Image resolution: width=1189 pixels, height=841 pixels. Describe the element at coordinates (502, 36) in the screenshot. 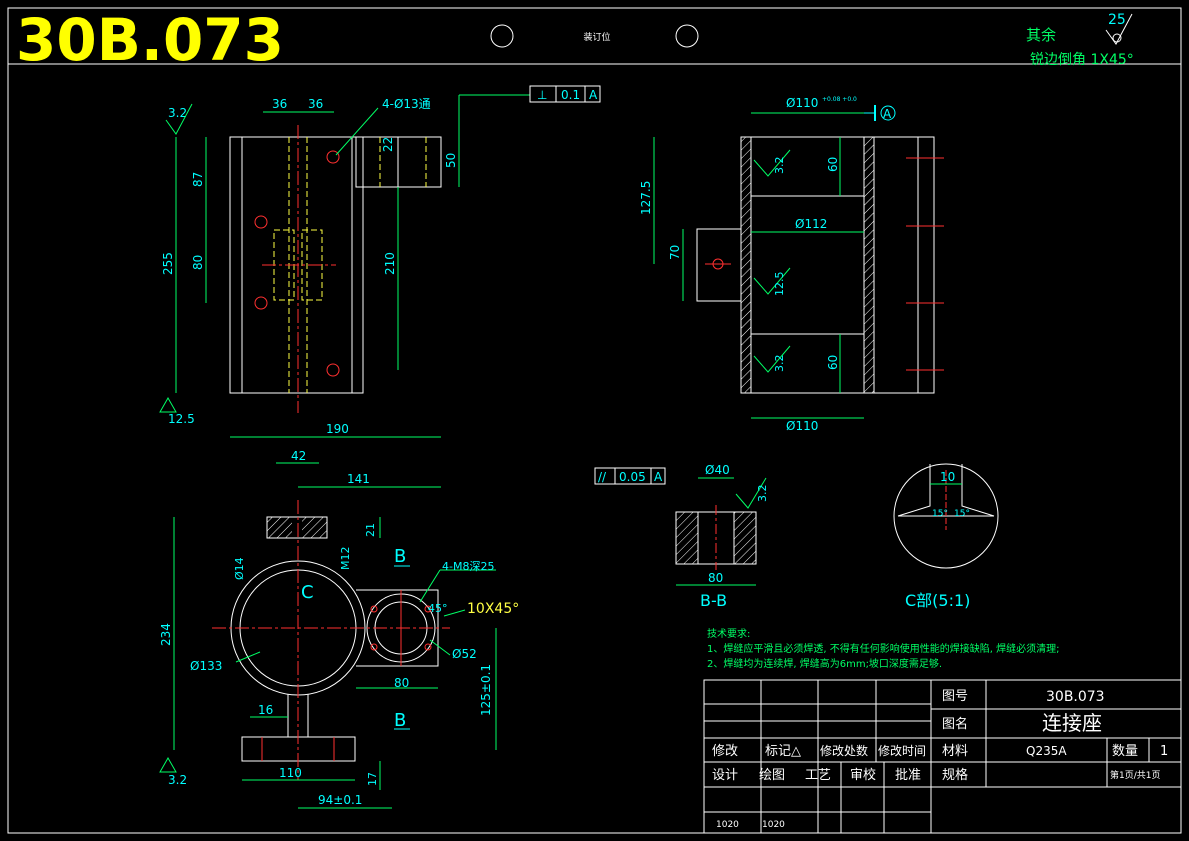

I see `binding-hole-left` at that location.